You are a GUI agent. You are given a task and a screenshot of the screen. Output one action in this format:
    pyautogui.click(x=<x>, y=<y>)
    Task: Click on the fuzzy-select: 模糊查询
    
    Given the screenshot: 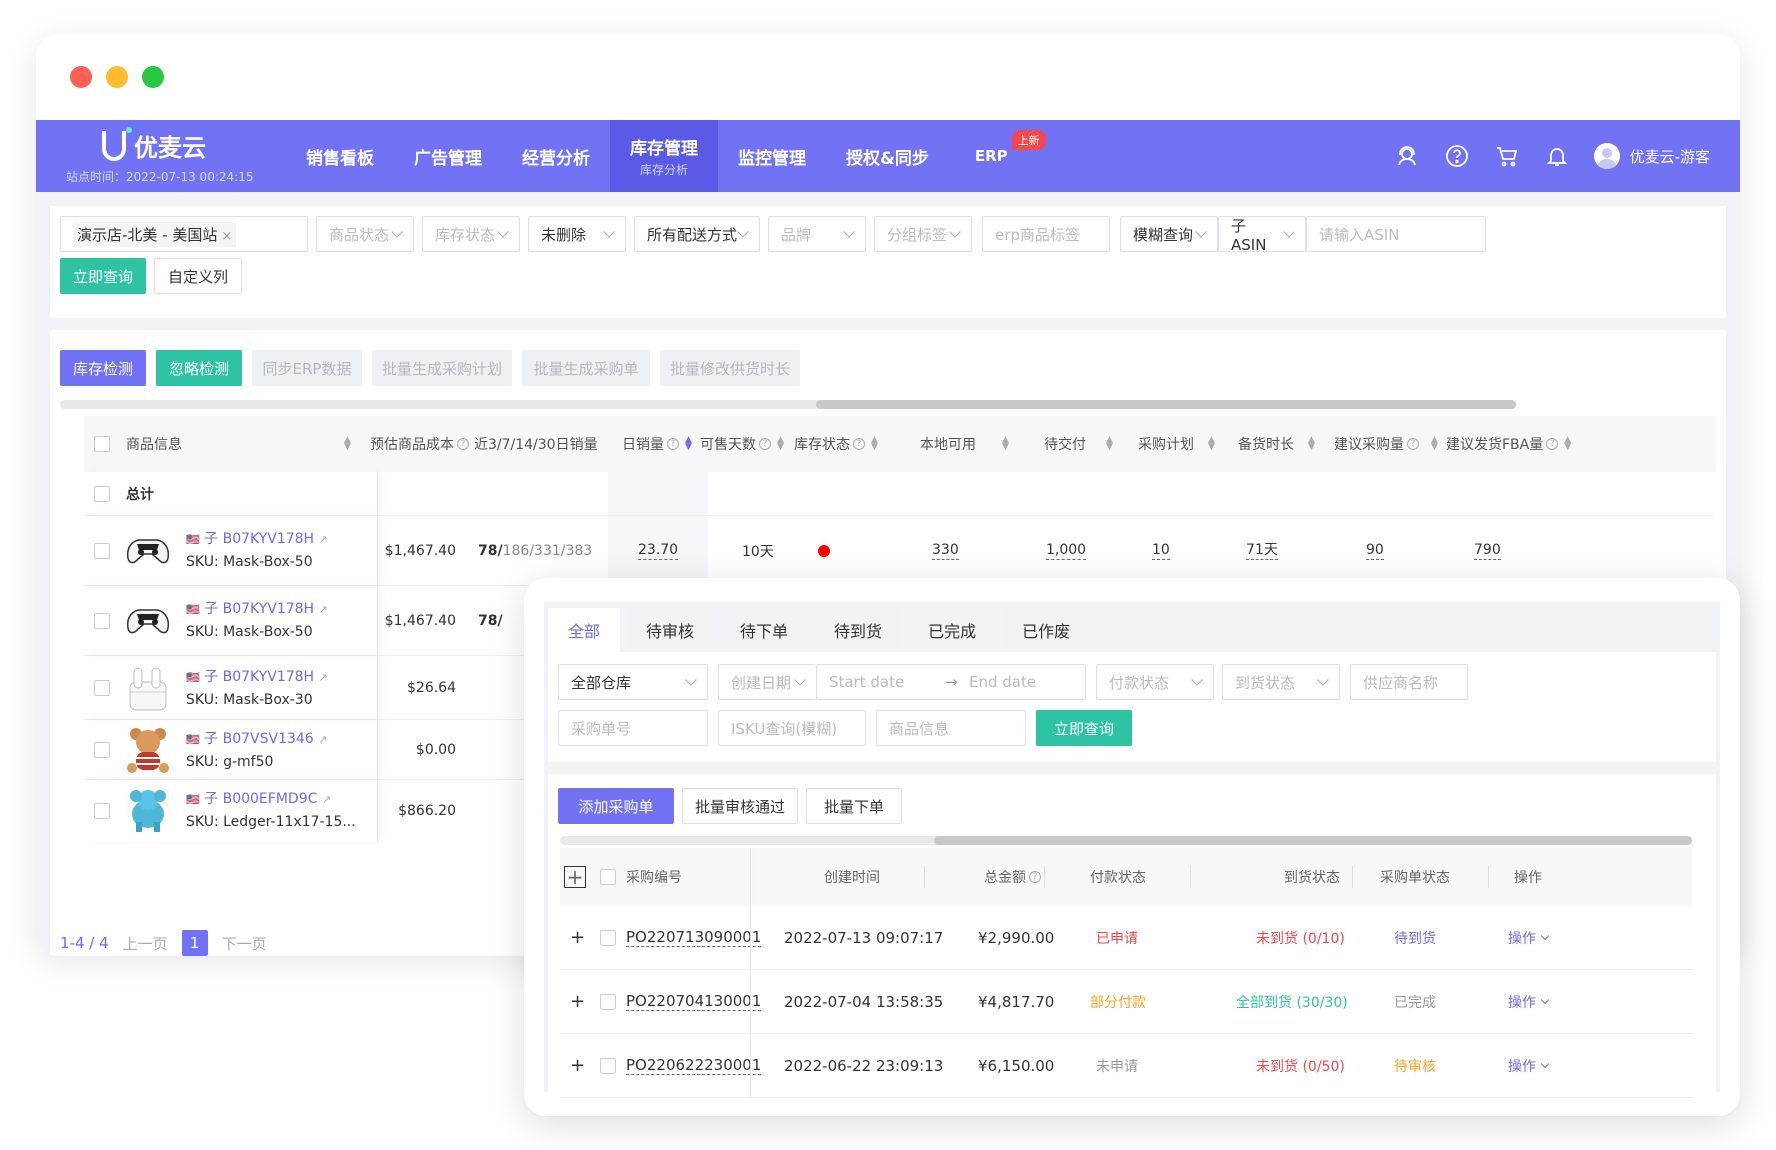 What is the action you would take?
    pyautogui.click(x=1169, y=234)
    